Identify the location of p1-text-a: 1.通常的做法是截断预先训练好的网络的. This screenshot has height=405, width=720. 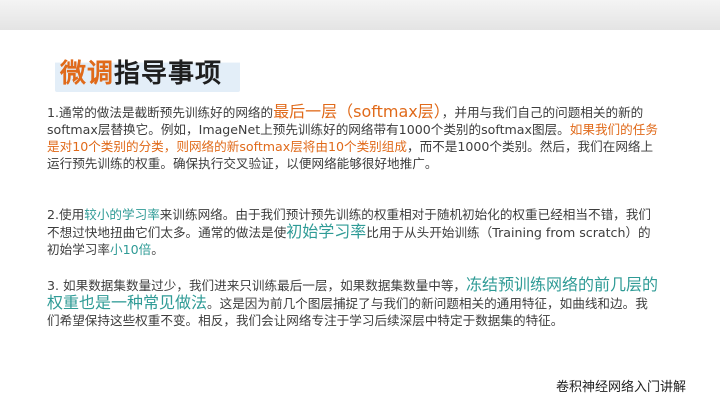
(160, 112).